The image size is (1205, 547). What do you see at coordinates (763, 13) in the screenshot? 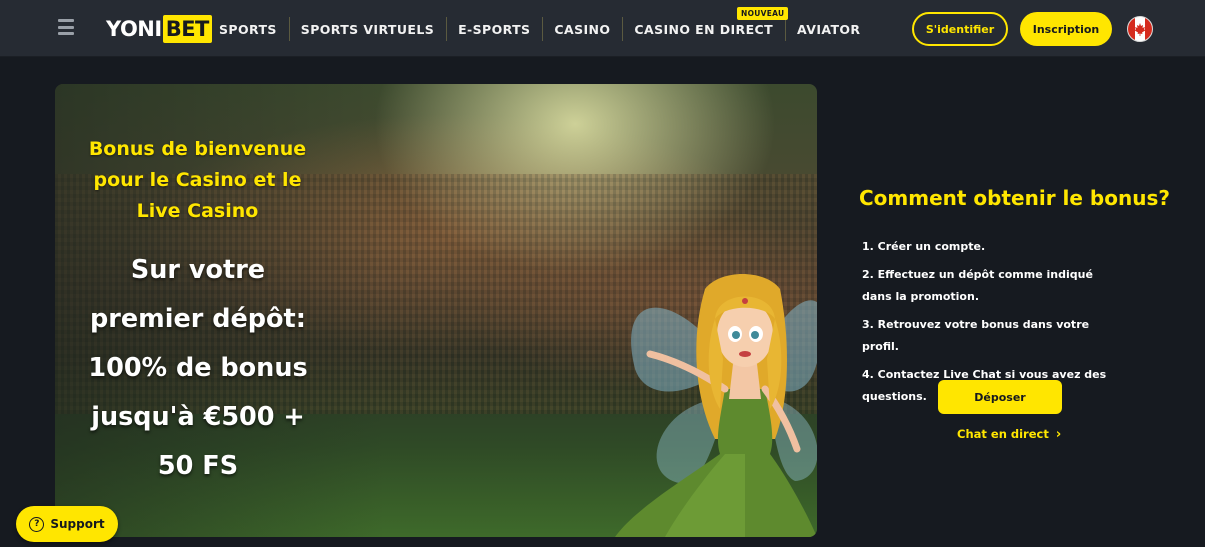
I see `new-badge: NOUVEAU` at bounding box center [763, 13].